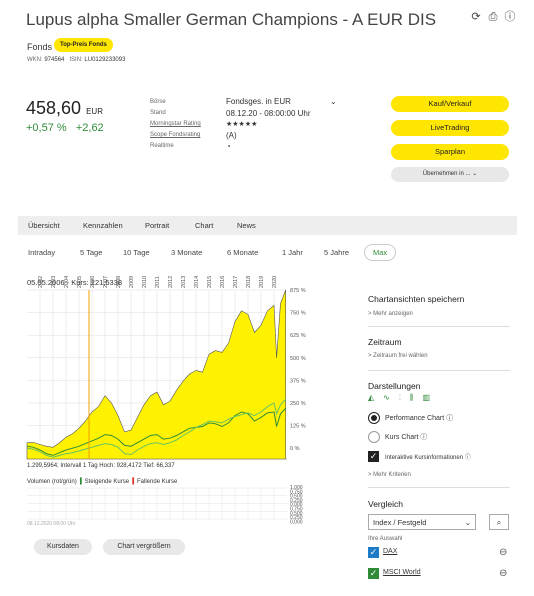 This screenshot has height=596, width=534. What do you see at coordinates (298, 370) in the screenshot?
I see `y-axis: 875 % 750 % 625 % 500 % 375 % 250 % 125 % 0 %` at bounding box center [298, 370].